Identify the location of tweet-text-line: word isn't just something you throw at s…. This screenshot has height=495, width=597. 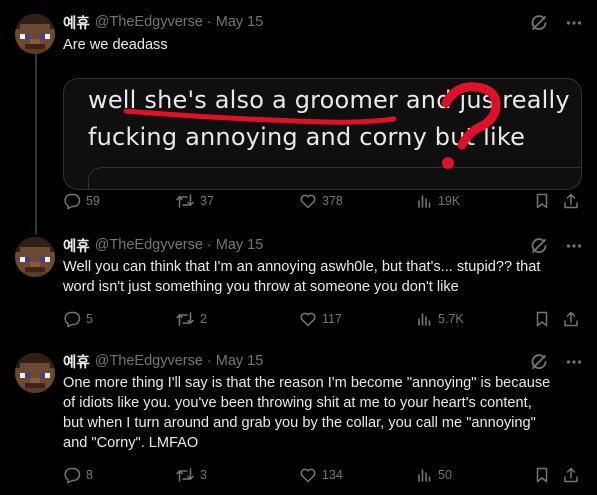
(261, 287).